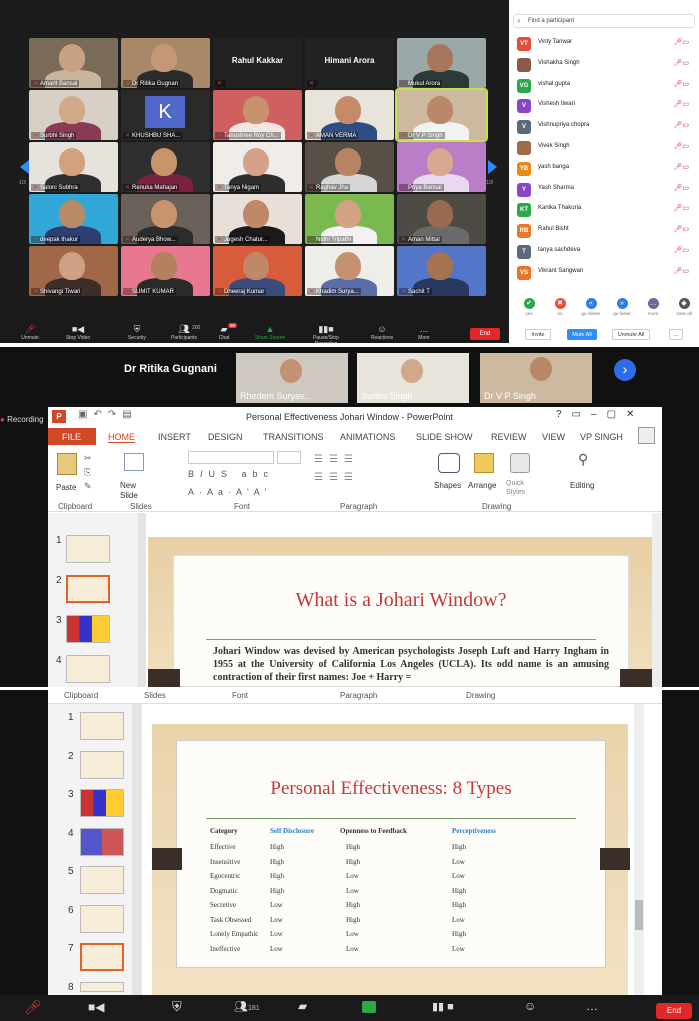  I want to click on paste-button: Paste, so click(66, 487).